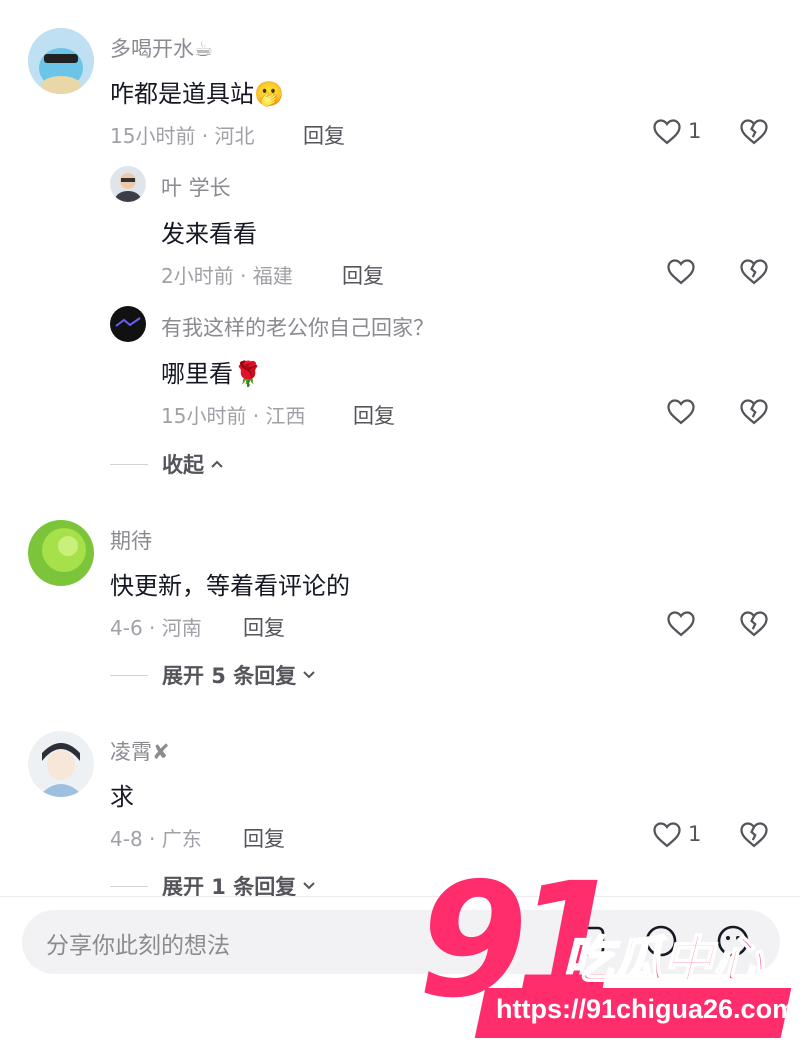 The height and width of the screenshot is (1048, 800). Describe the element at coordinates (156, 839) in the screenshot. I see `comment-time-location: 4-8 · 广东` at that location.